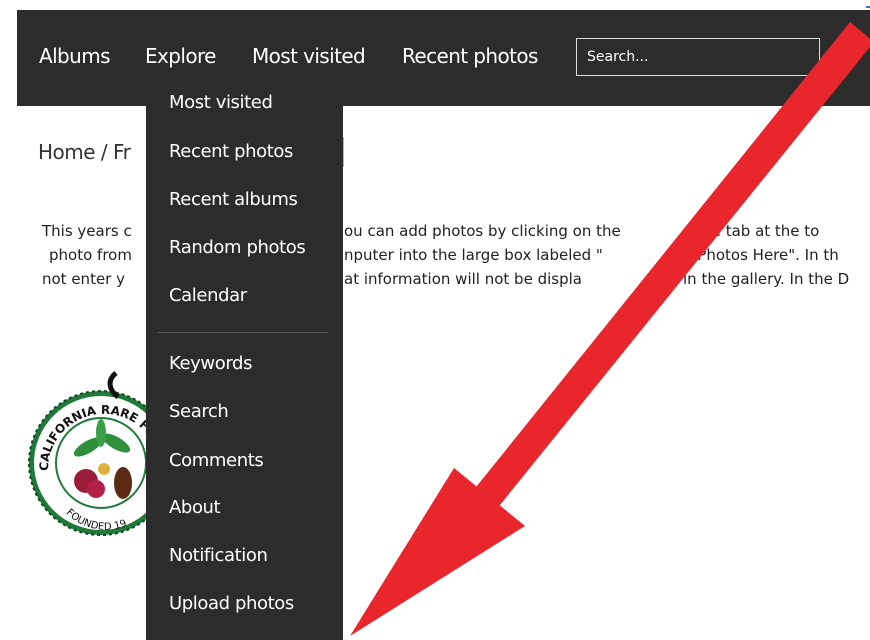 The width and height of the screenshot is (870, 640). I want to click on menu-item-most-visited: Most visited, so click(221, 102).